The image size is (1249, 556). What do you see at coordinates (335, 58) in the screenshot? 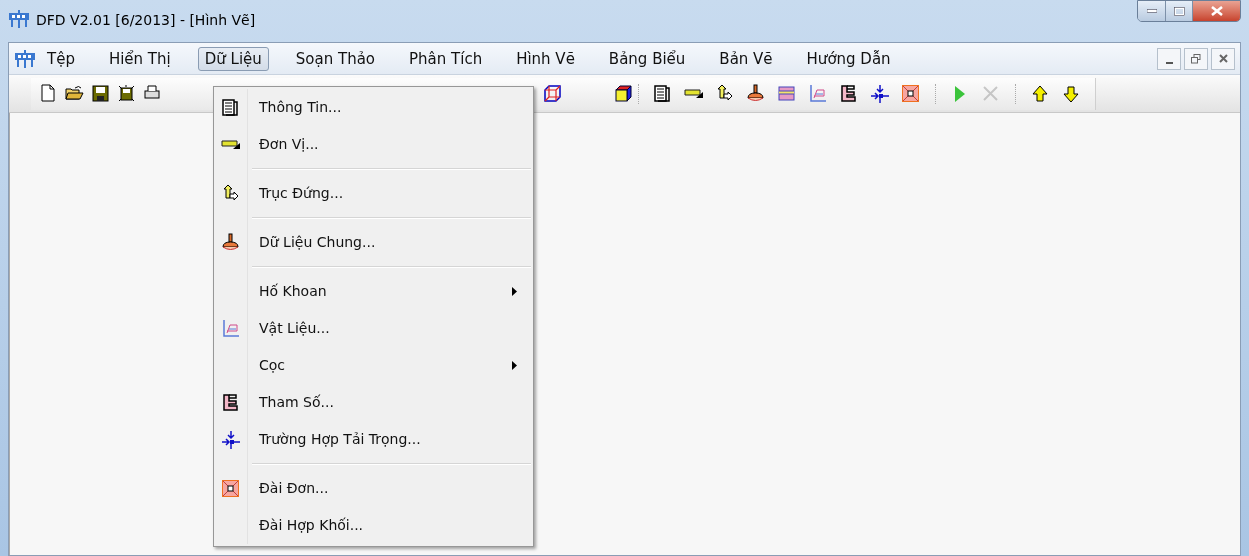
I see `menu-item: Soạn Thảo` at bounding box center [335, 58].